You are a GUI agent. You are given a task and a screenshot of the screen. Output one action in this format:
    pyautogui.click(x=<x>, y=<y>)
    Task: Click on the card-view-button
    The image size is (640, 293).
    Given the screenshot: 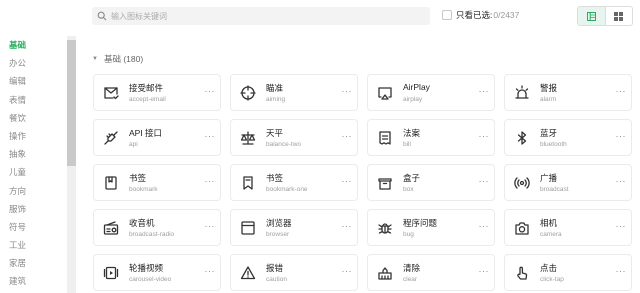 What is the action you would take?
    pyautogui.click(x=592, y=16)
    